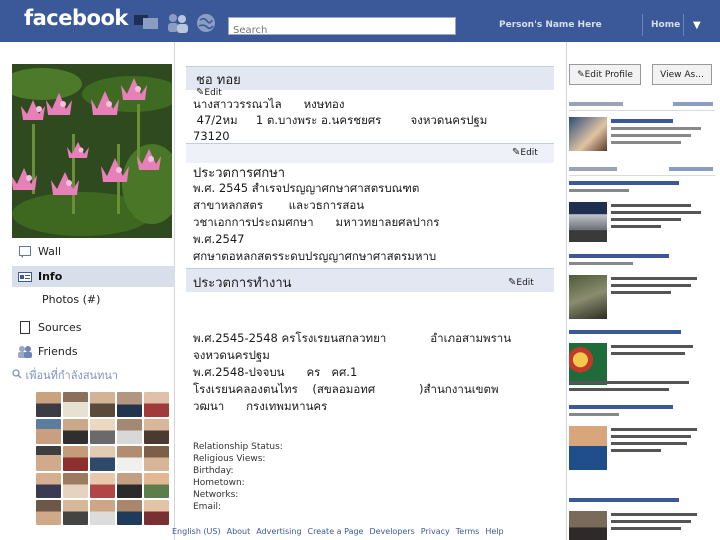 The image size is (720, 540). Describe the element at coordinates (219, 239) in the screenshot. I see `education-line: พ.ศ.2547` at that location.